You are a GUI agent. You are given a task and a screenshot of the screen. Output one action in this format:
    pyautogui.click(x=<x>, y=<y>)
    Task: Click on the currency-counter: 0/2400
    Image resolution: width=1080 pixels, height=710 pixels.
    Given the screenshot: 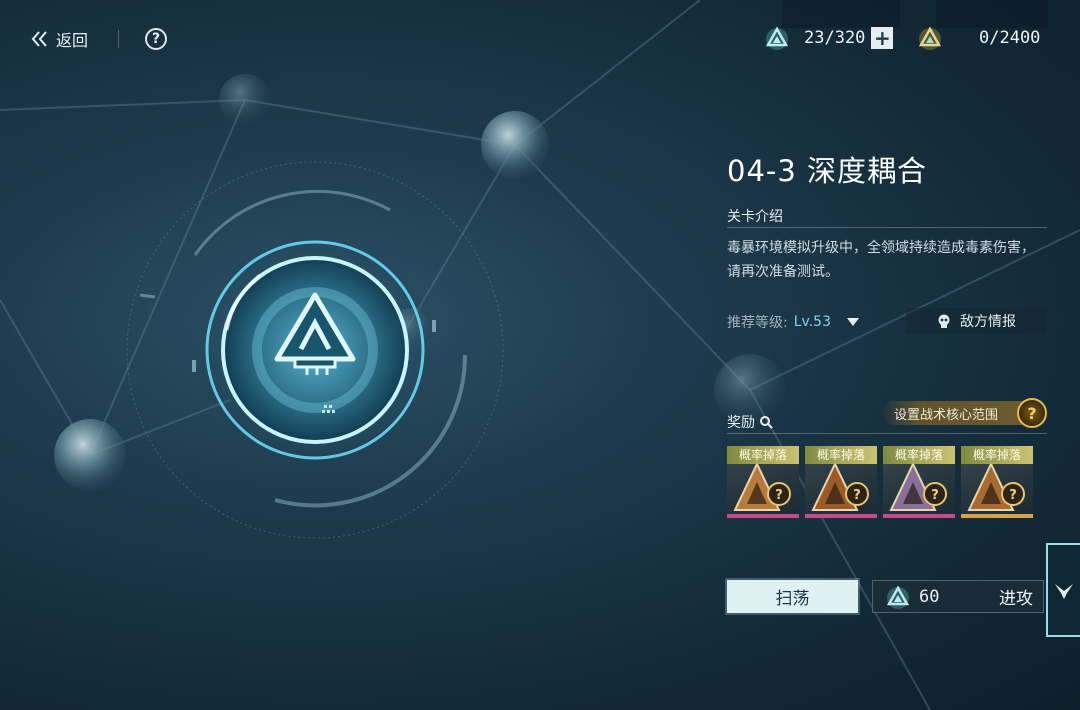 What is the action you would take?
    pyautogui.click(x=978, y=38)
    